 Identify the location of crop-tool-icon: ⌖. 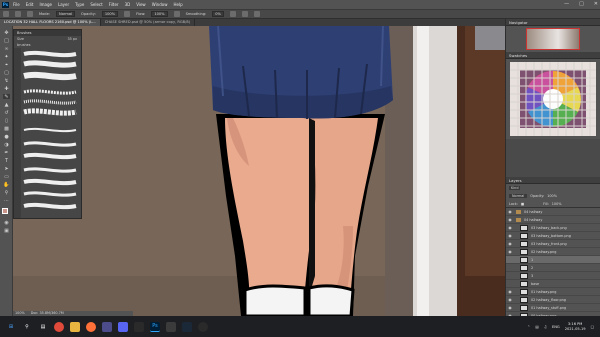
(6, 65).